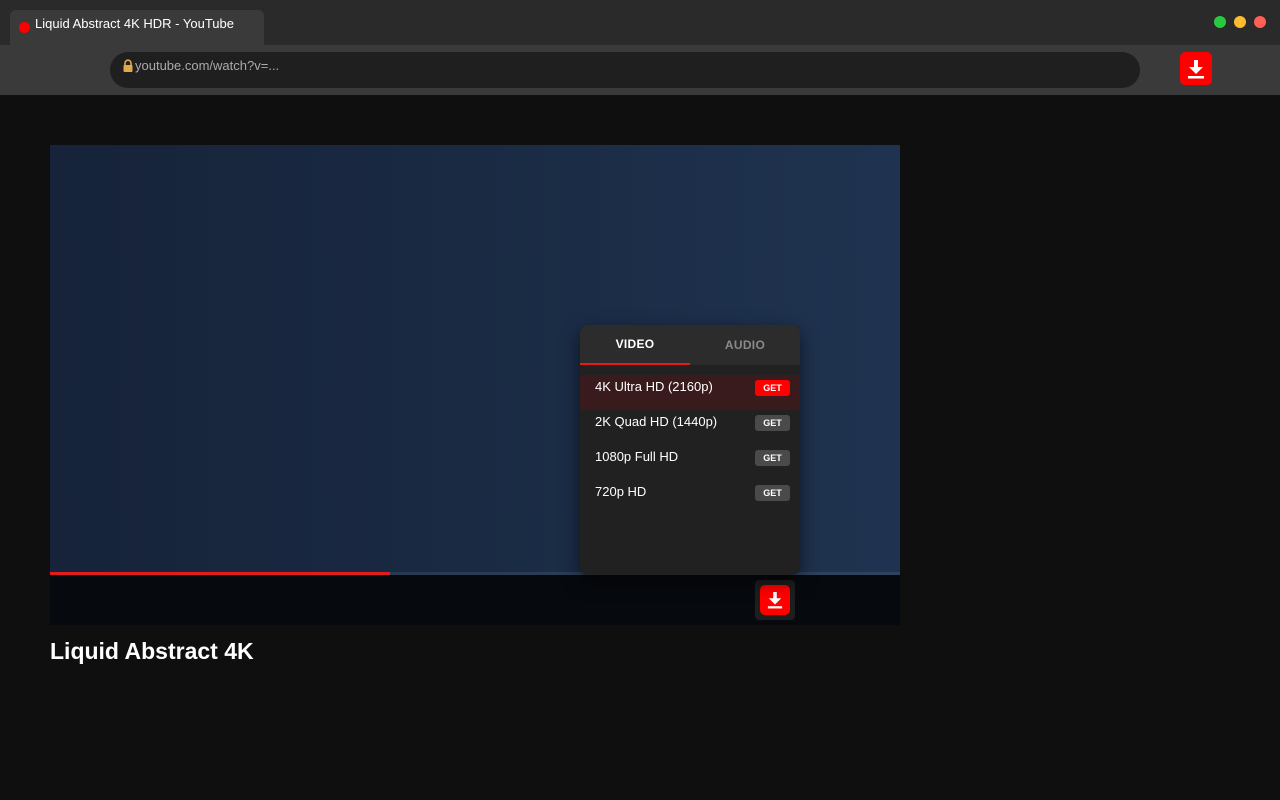 This screenshot has width=1280, height=800. What do you see at coordinates (637, 456) in the screenshot?
I see `quality-option-label: 1080p Full HD` at bounding box center [637, 456].